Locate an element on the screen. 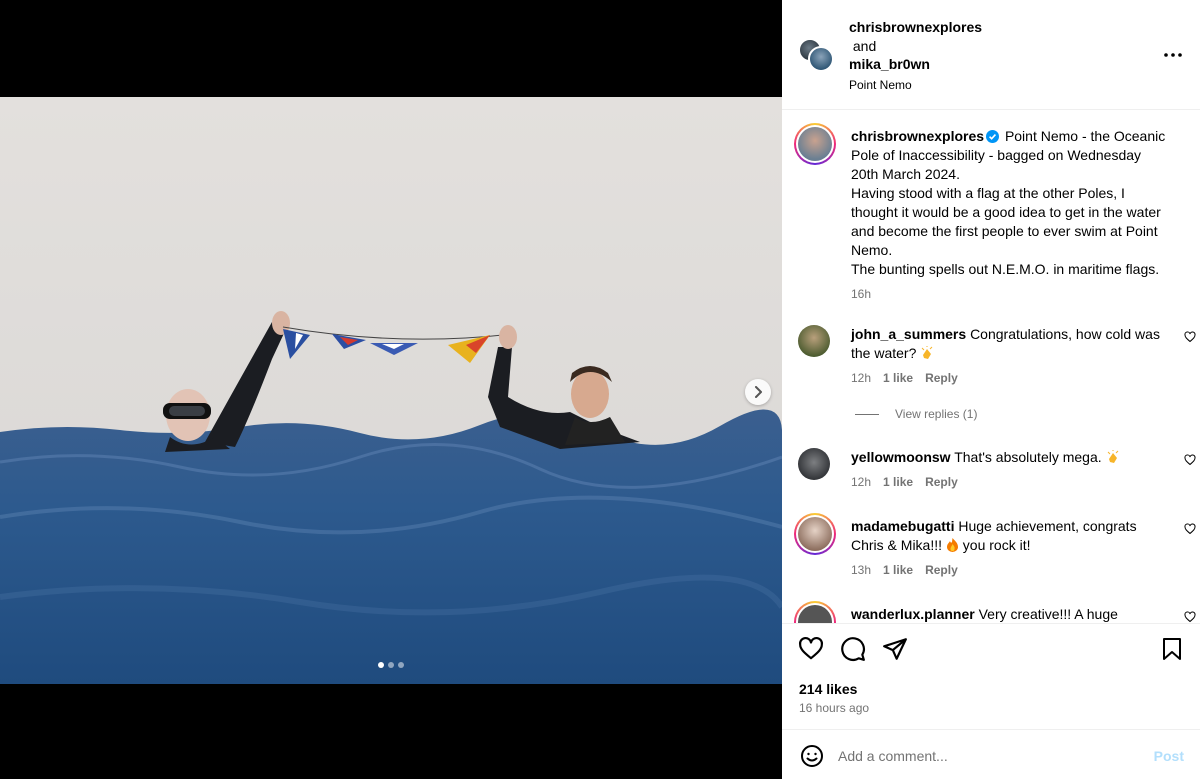 This screenshot has width=1200, height=779. view-replies-label: View replies (1) is located at coordinates (936, 414).